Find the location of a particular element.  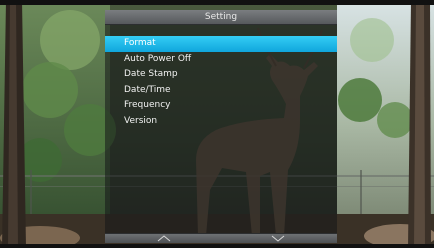

menu-item-label: Frequency is located at coordinates (147, 105).